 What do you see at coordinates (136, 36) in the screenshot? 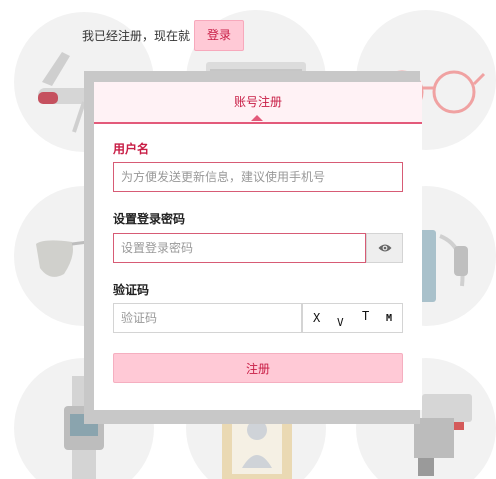
I see `login-prompt-text: 我已经注册，现在就` at bounding box center [136, 36].